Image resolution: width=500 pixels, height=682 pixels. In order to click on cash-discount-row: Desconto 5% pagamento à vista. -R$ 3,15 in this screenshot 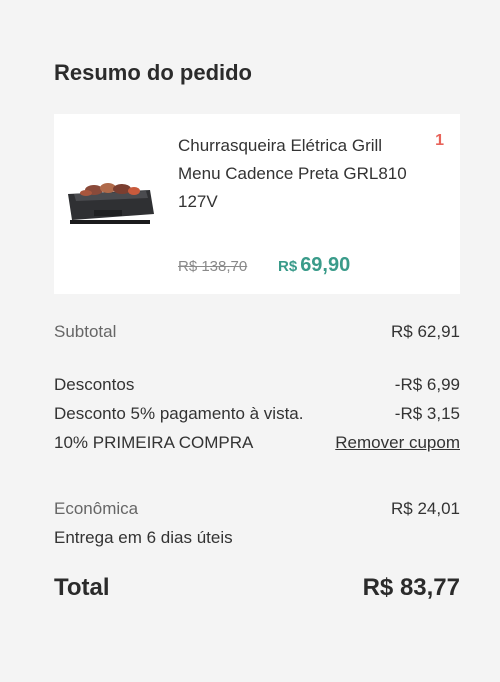, I will do `click(257, 414)`.